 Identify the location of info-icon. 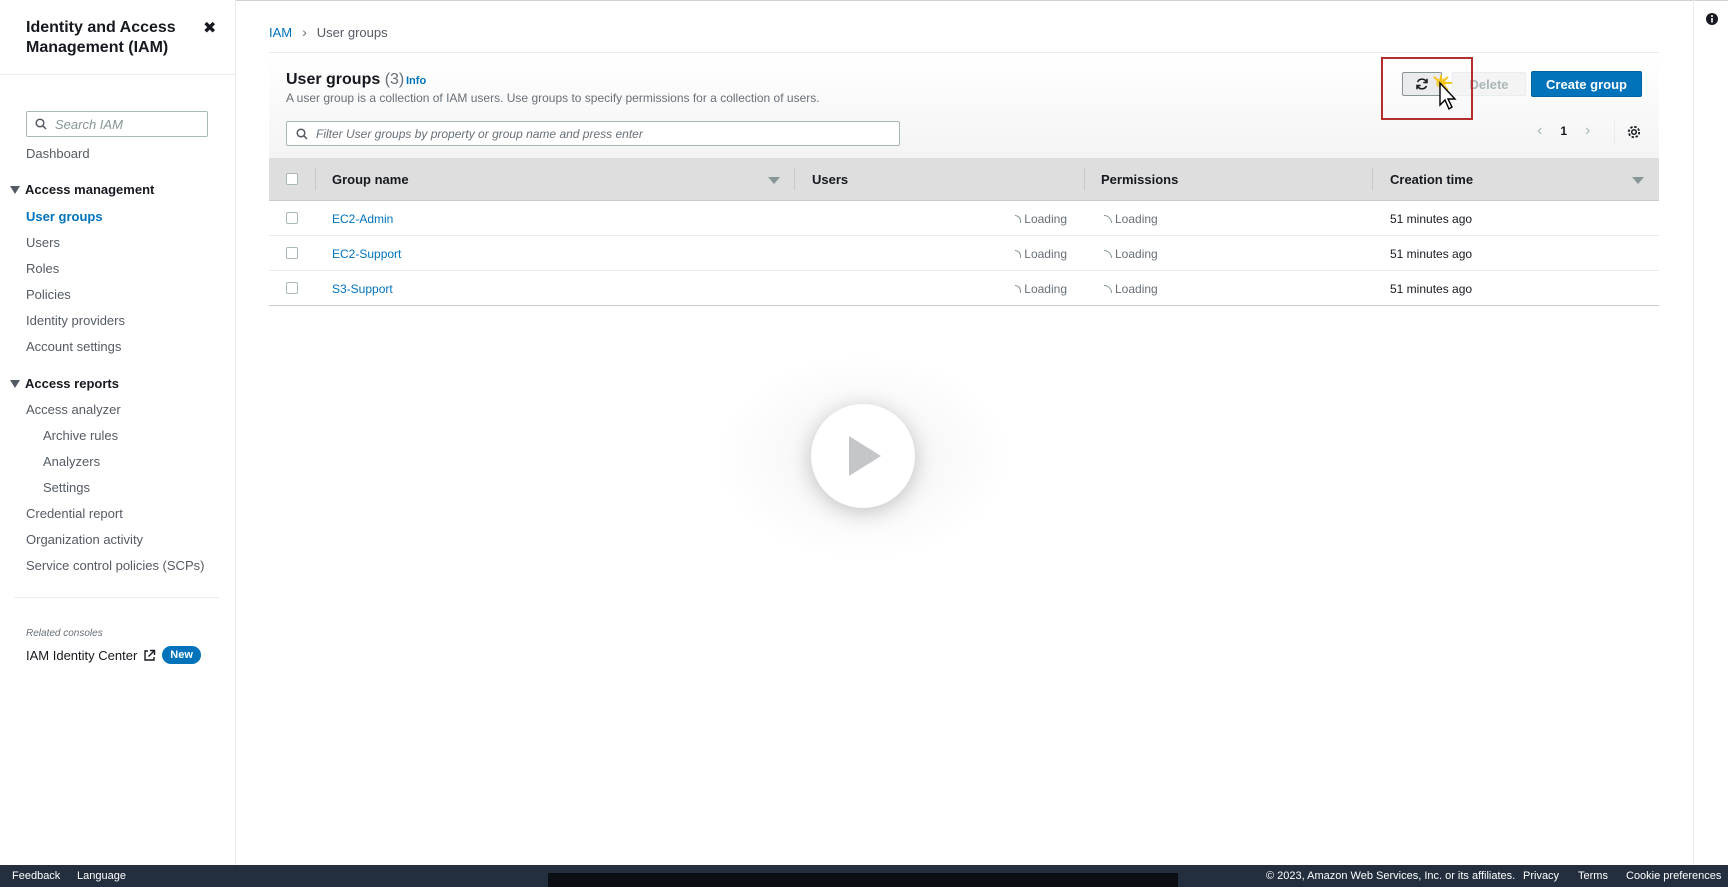
(1712, 19).